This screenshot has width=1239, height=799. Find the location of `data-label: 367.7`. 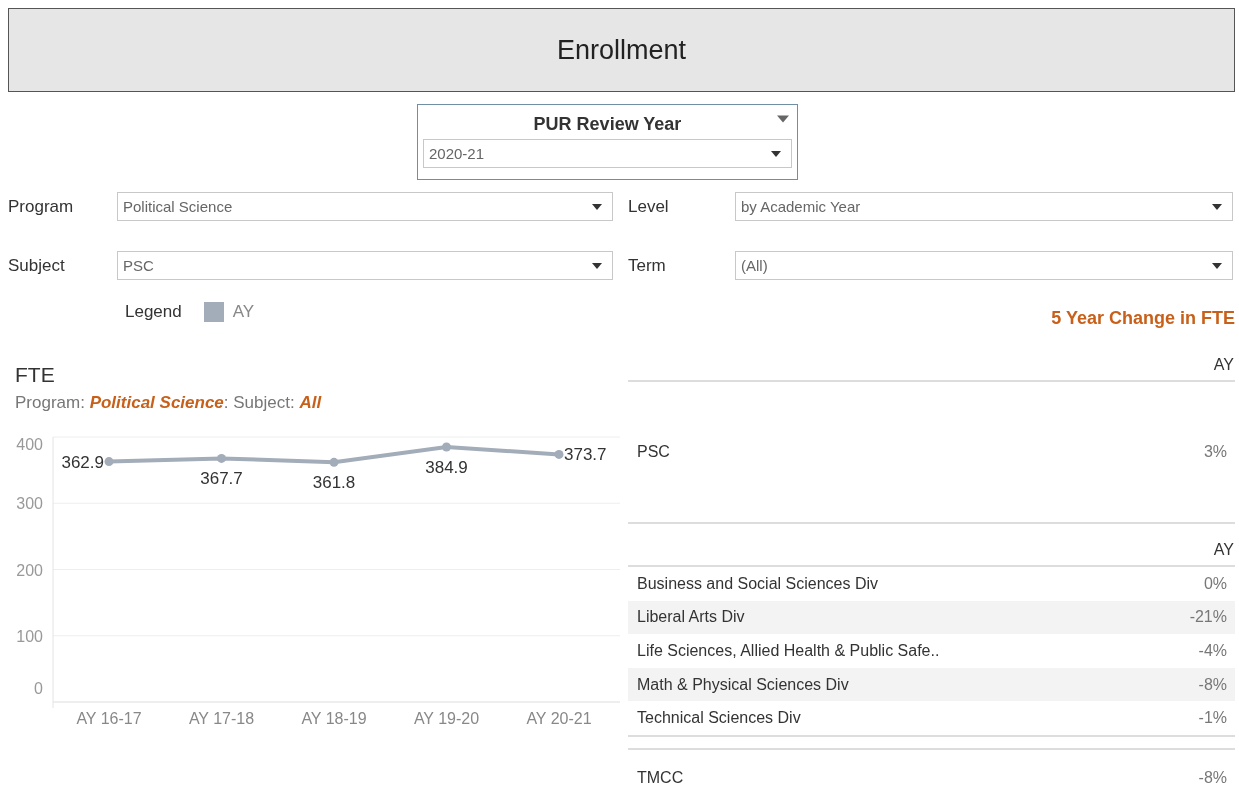

data-label: 367.7 is located at coordinates (221, 479).